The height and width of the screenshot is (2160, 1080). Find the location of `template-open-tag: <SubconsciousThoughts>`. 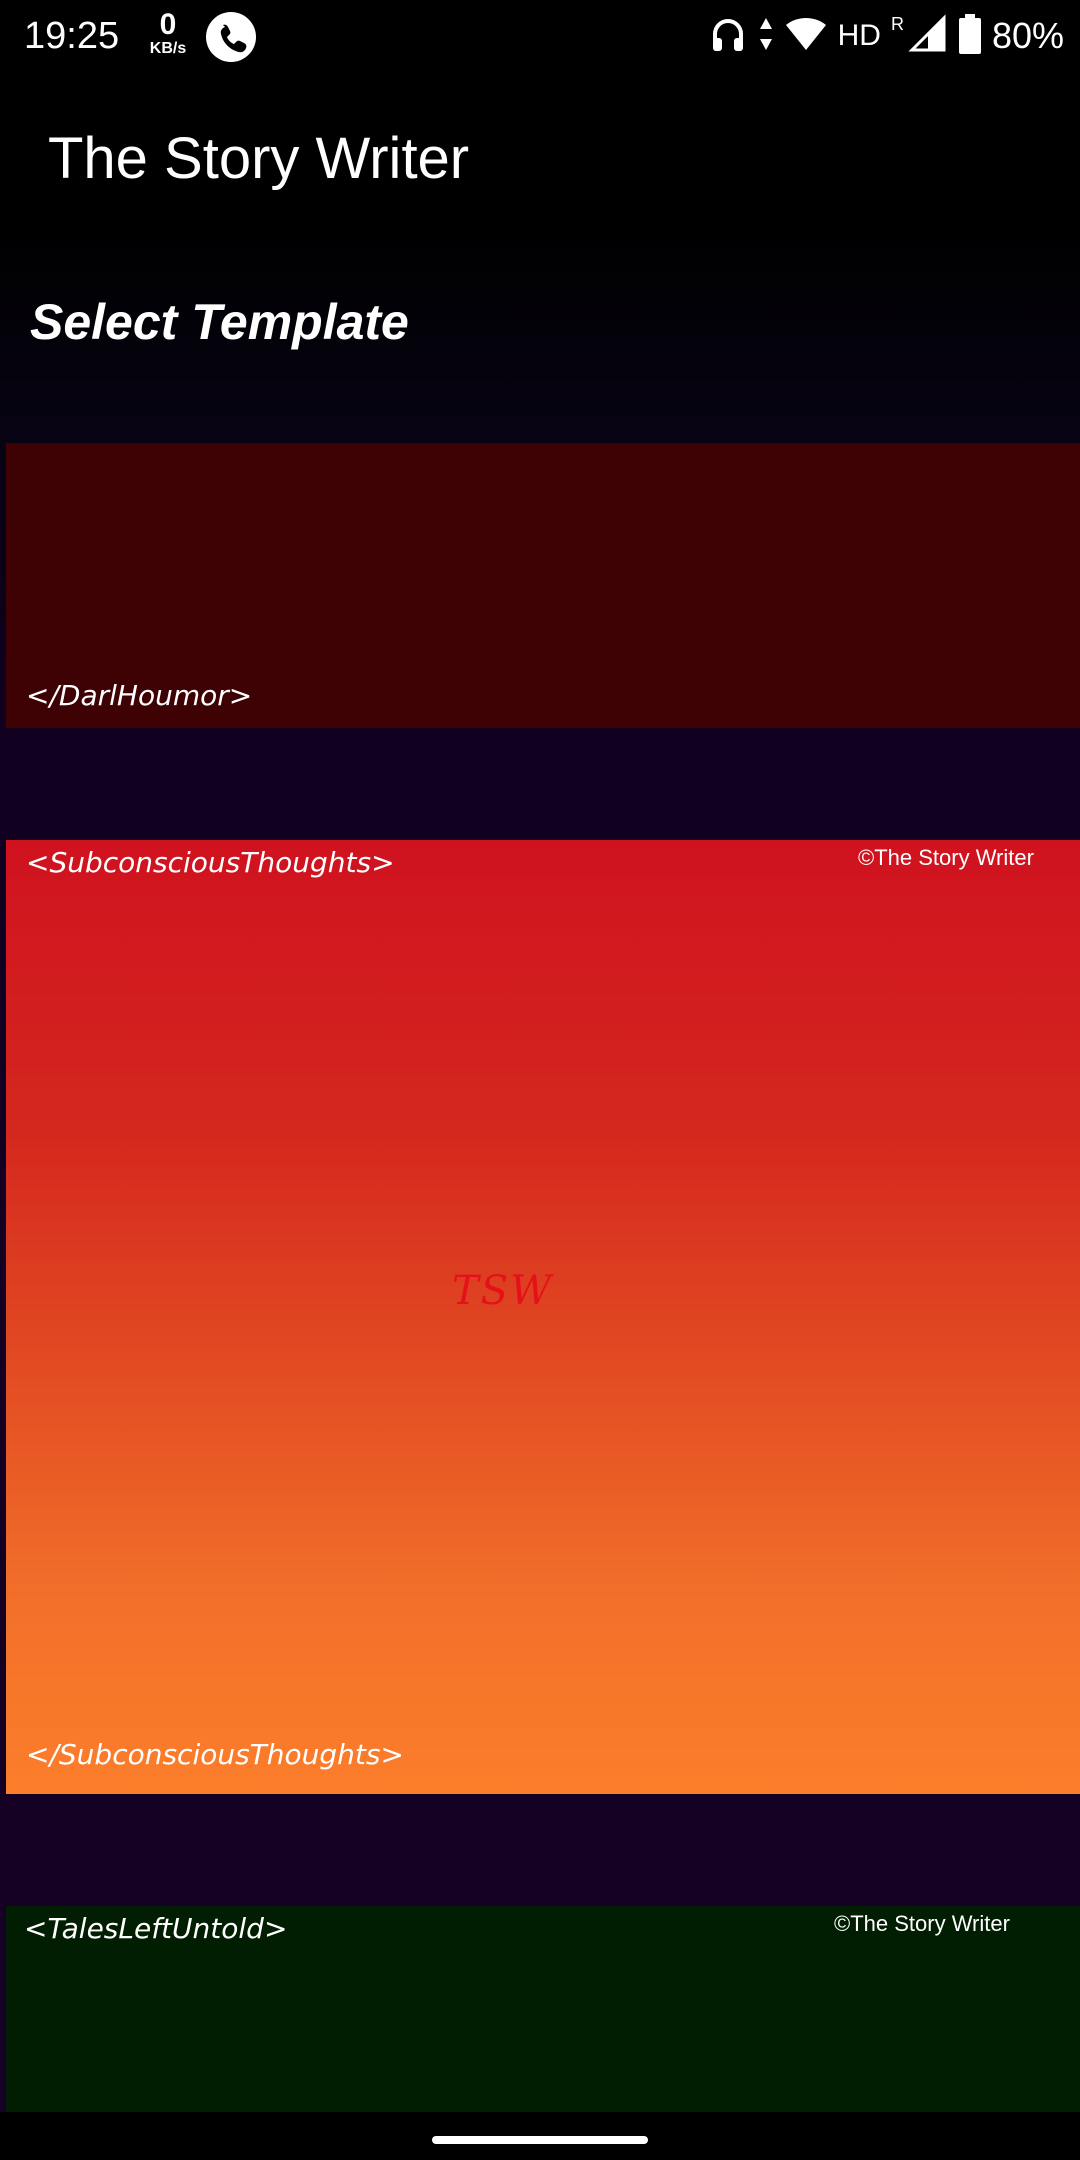

template-open-tag: <SubconsciousThoughts> is located at coordinates (210, 862).